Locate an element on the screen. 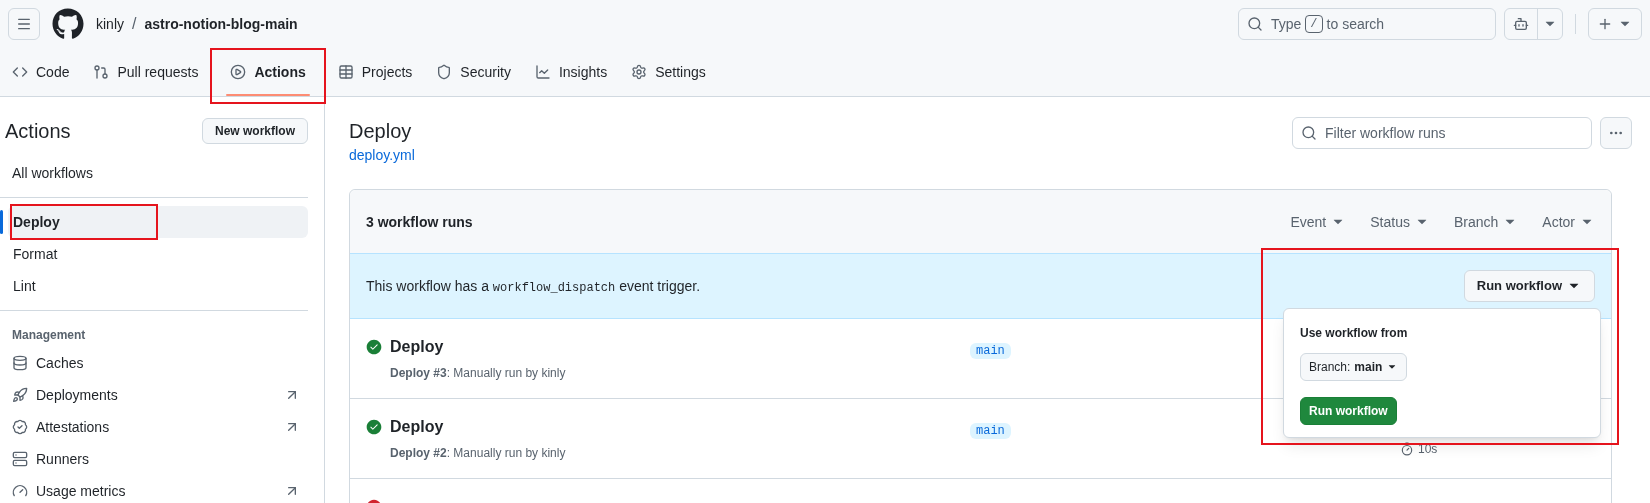 The image size is (1650, 503). robot-icon is located at coordinates (1521, 24).